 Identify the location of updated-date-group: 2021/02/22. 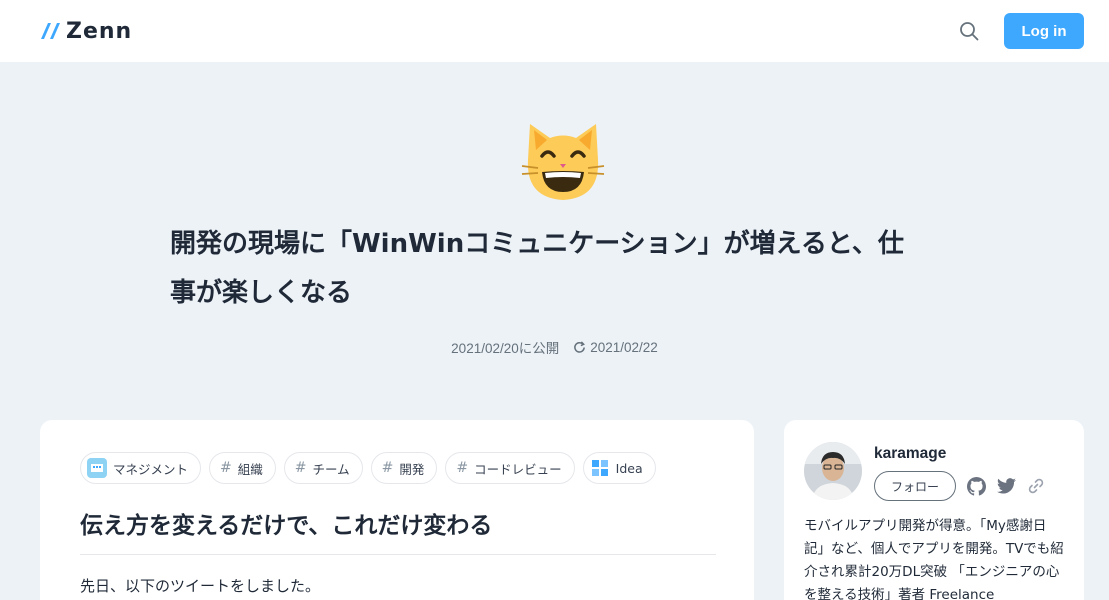
(615, 347).